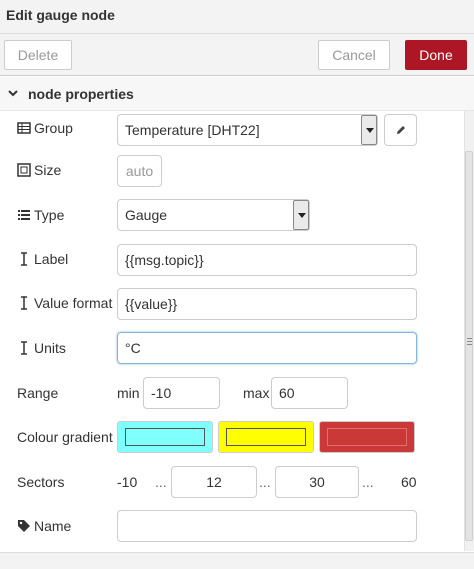  I want to click on size-label: Size, so click(48, 170).